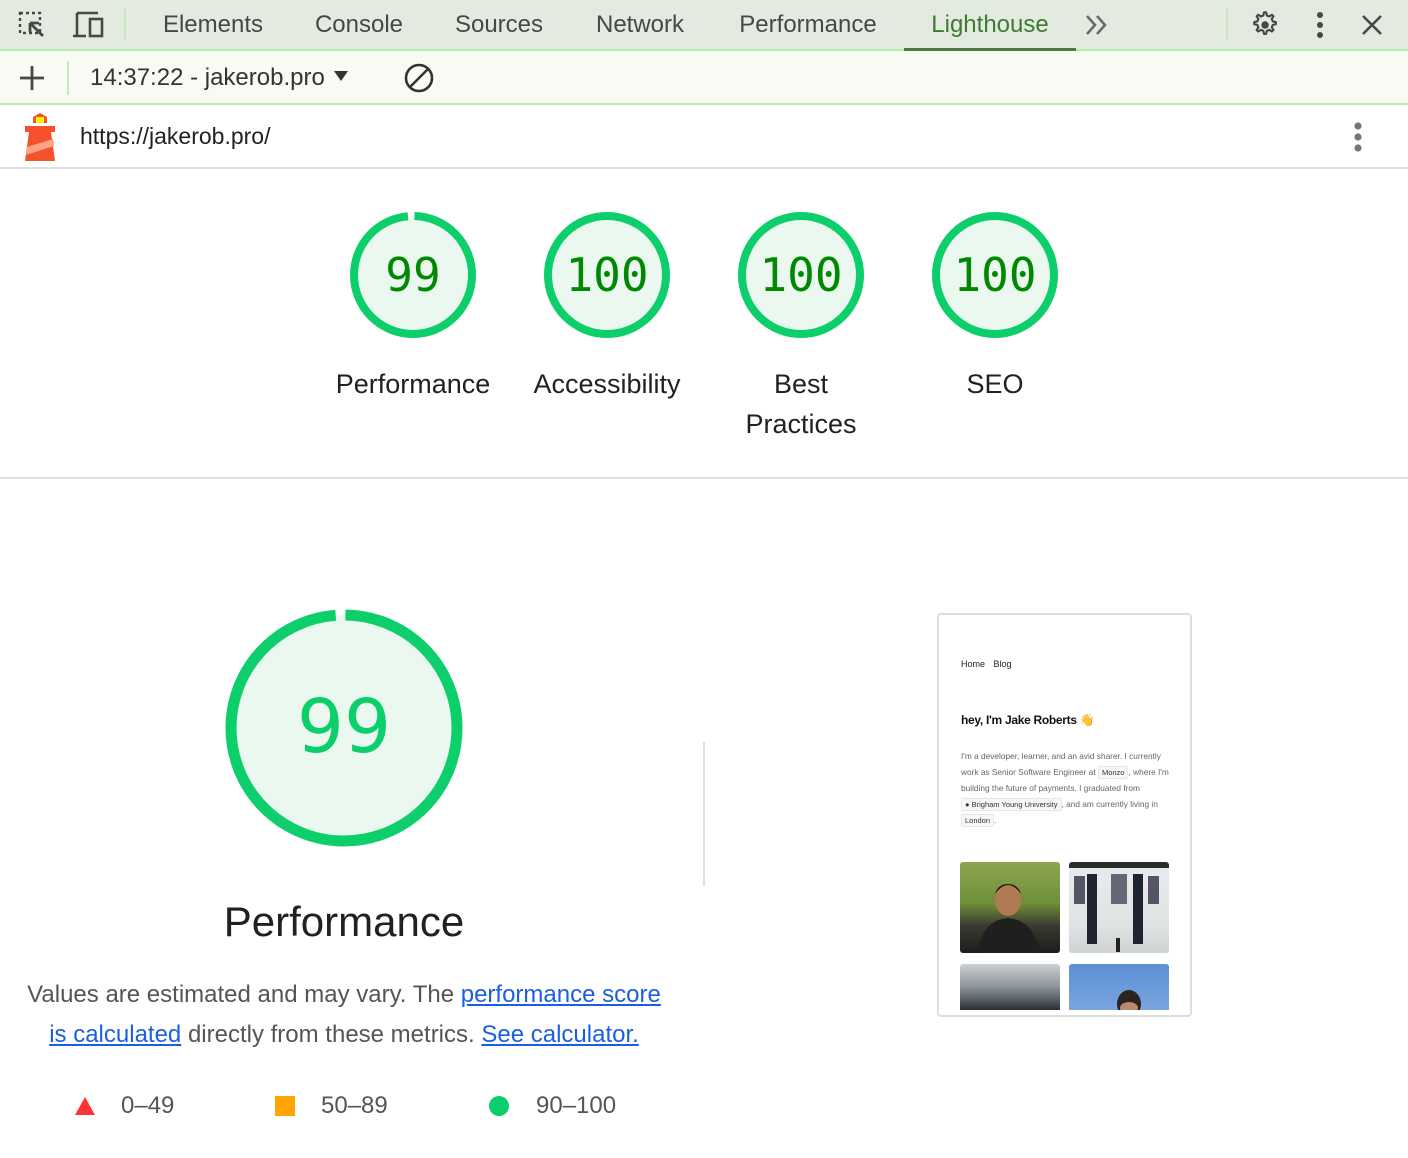 The width and height of the screenshot is (1408, 1158). I want to click on screenshot-photo-office, so click(1010, 987).